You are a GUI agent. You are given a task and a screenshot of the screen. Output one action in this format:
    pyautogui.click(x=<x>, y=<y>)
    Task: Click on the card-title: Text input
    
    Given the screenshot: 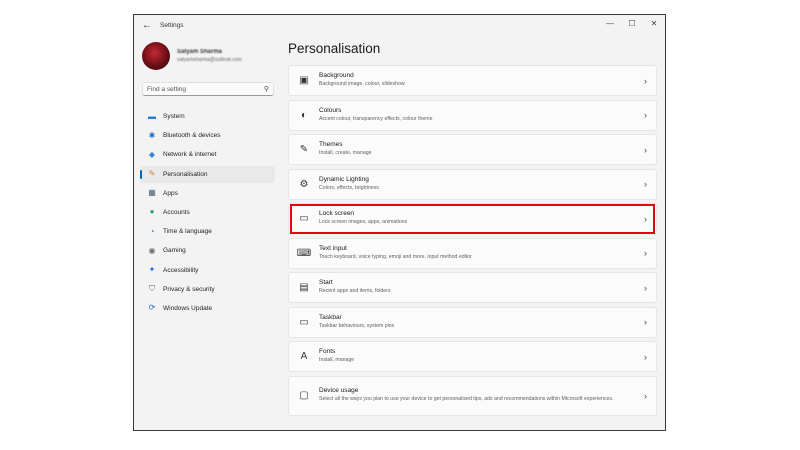 What is the action you would take?
    pyautogui.click(x=333, y=248)
    